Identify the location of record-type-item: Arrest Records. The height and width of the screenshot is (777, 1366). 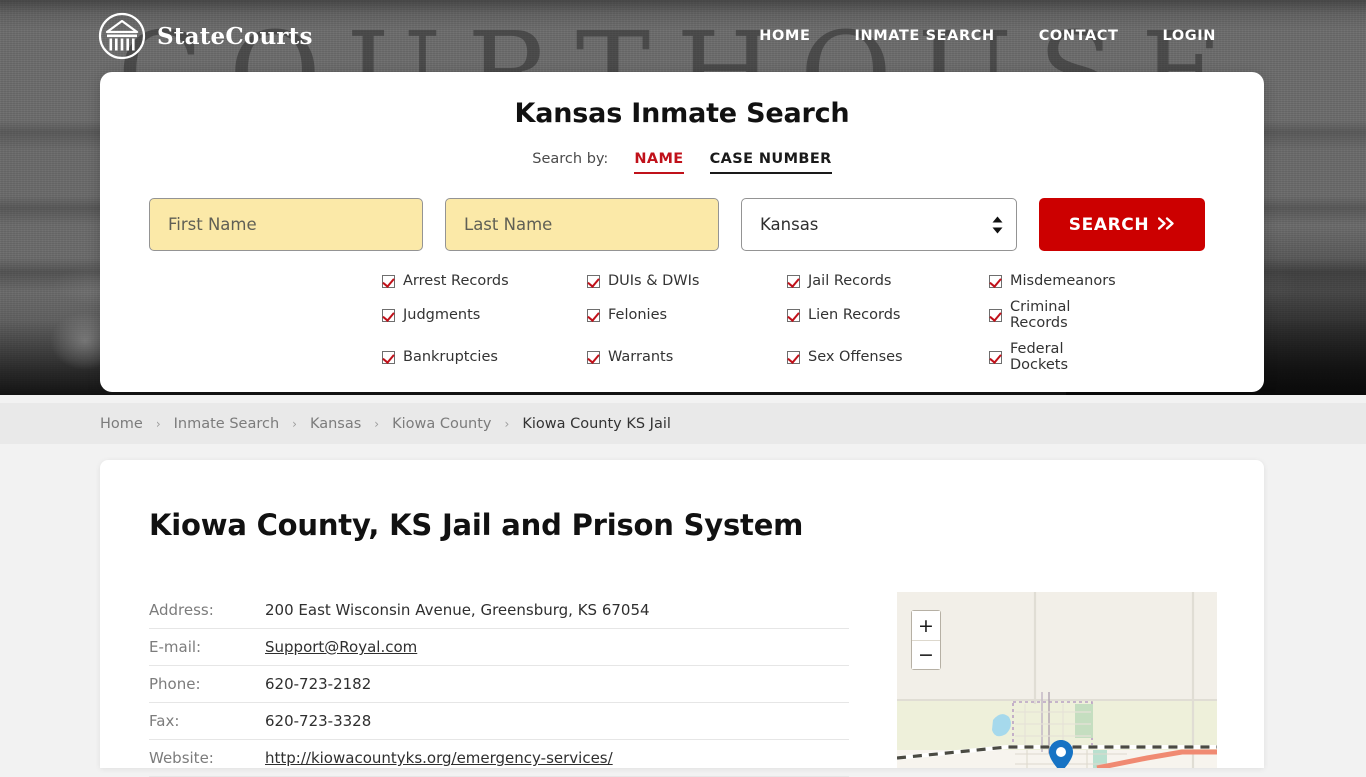
(484, 281).